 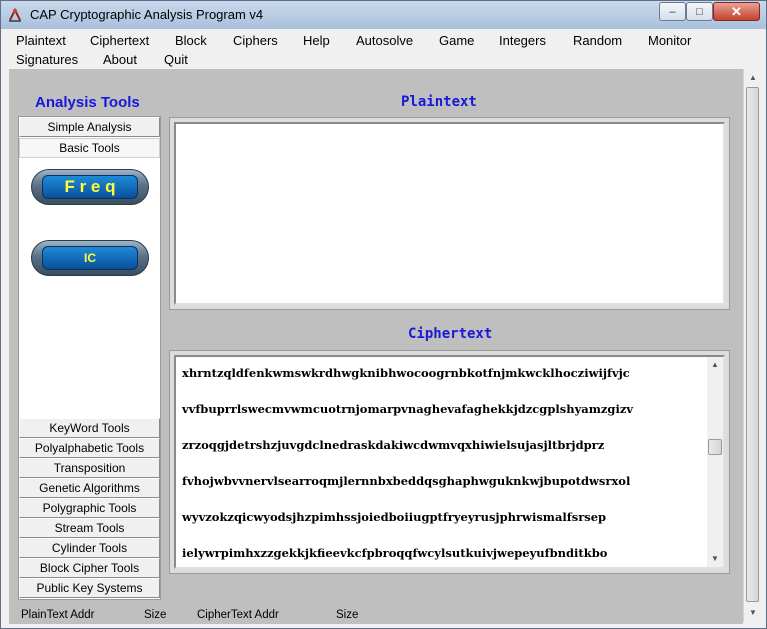 I want to click on tab-cylinder-tools: Cylinder Tools, so click(x=89, y=548).